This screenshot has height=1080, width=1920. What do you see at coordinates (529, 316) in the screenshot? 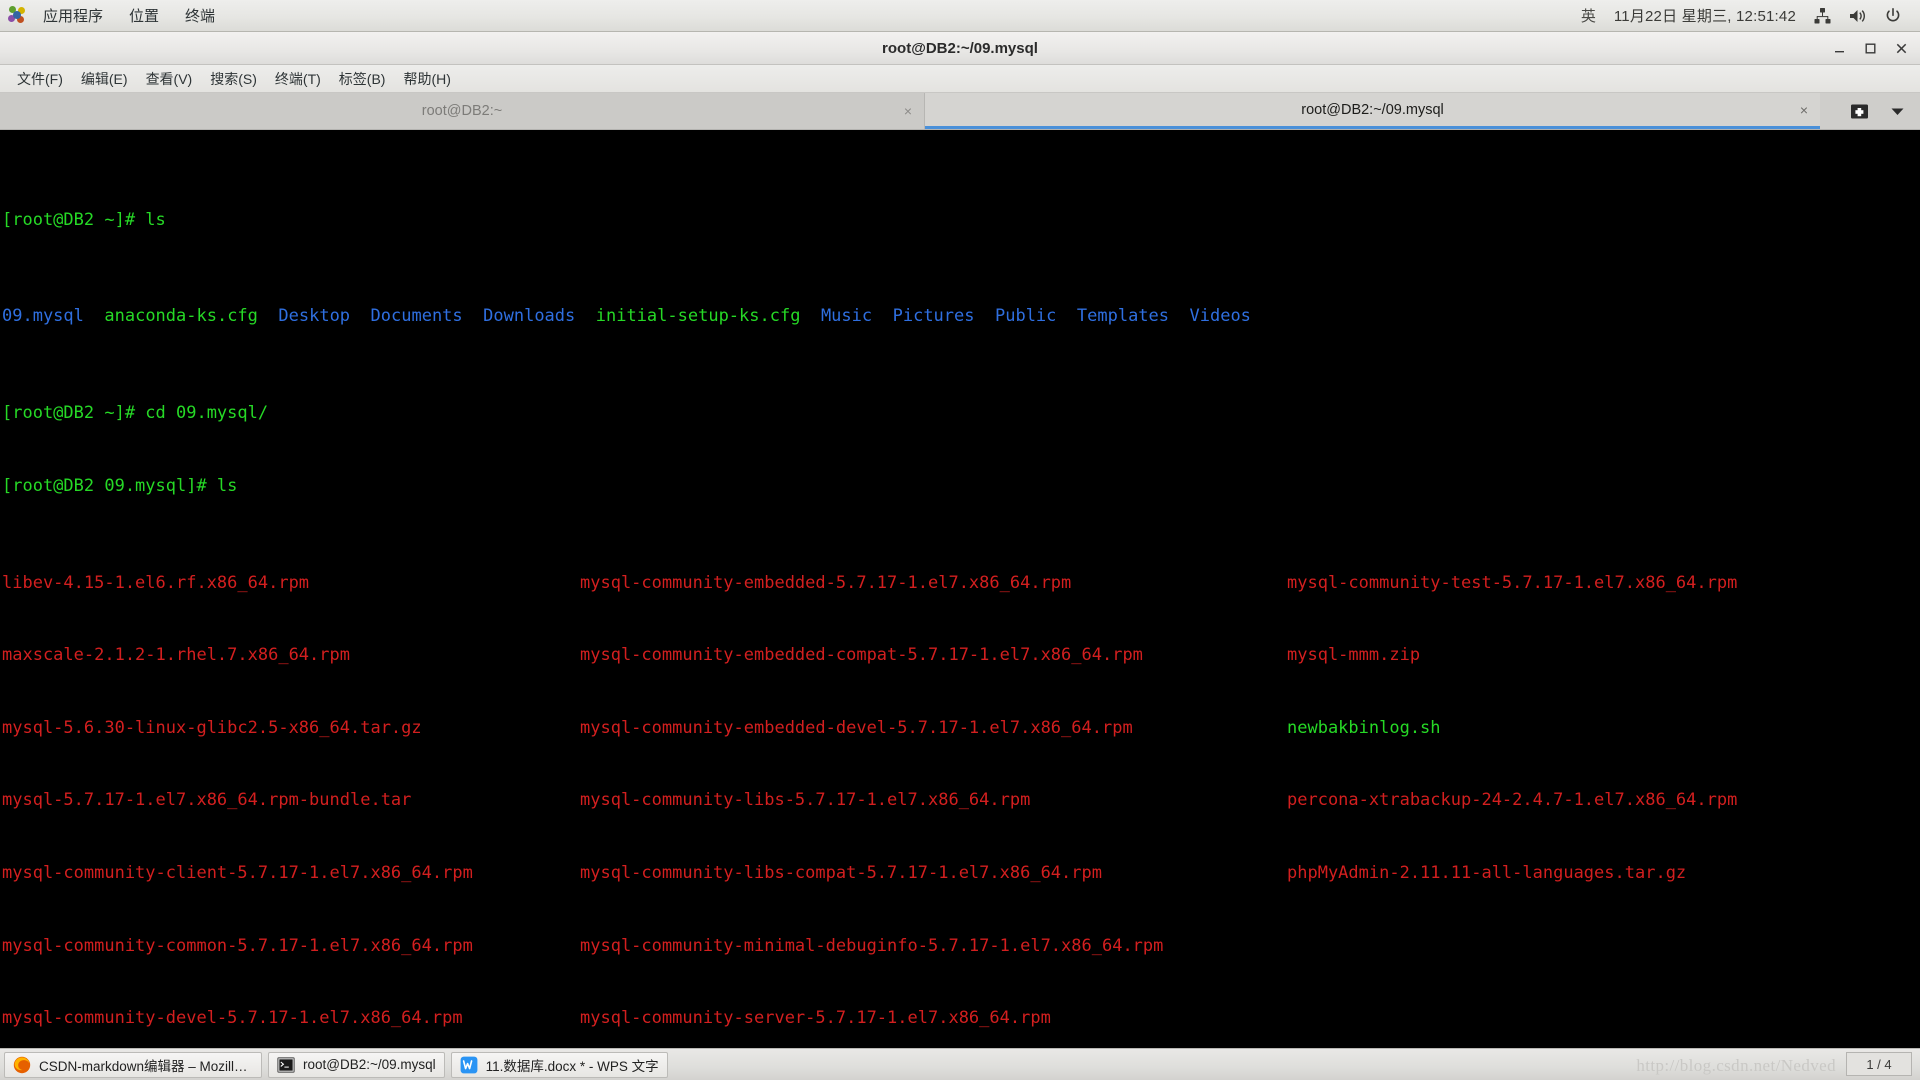
I see `ls-item-downloads: Downloads` at bounding box center [529, 316].